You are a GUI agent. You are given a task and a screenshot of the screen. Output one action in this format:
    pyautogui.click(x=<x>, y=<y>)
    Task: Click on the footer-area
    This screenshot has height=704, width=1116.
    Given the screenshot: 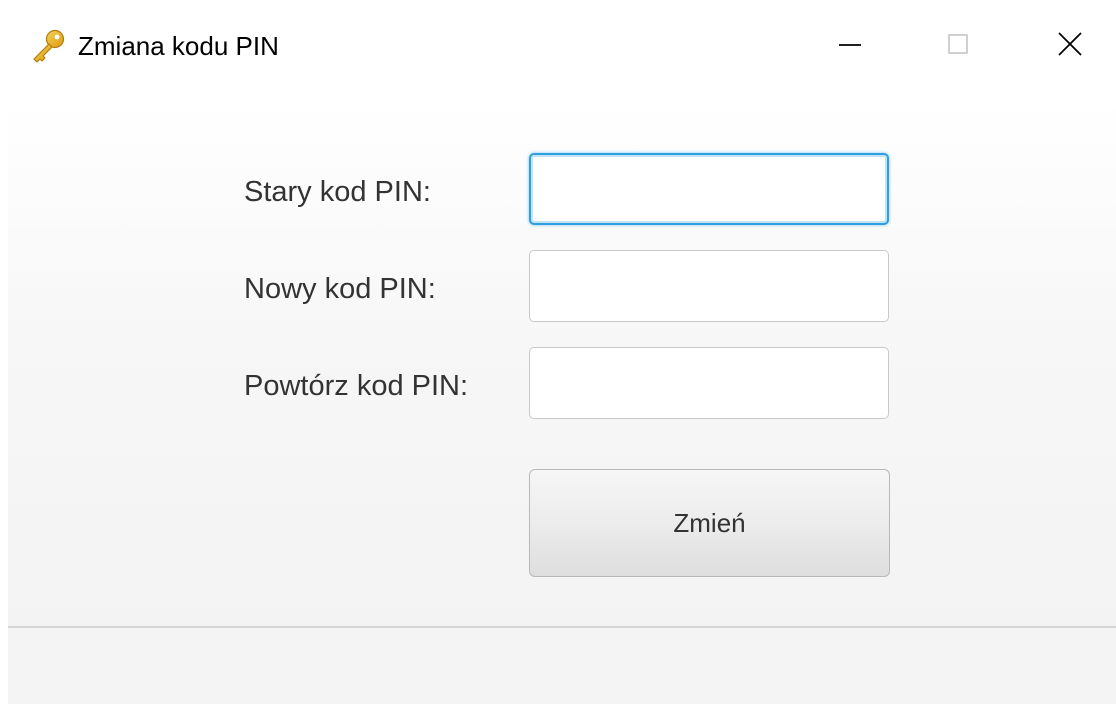 What is the action you would take?
    pyautogui.click(x=562, y=666)
    